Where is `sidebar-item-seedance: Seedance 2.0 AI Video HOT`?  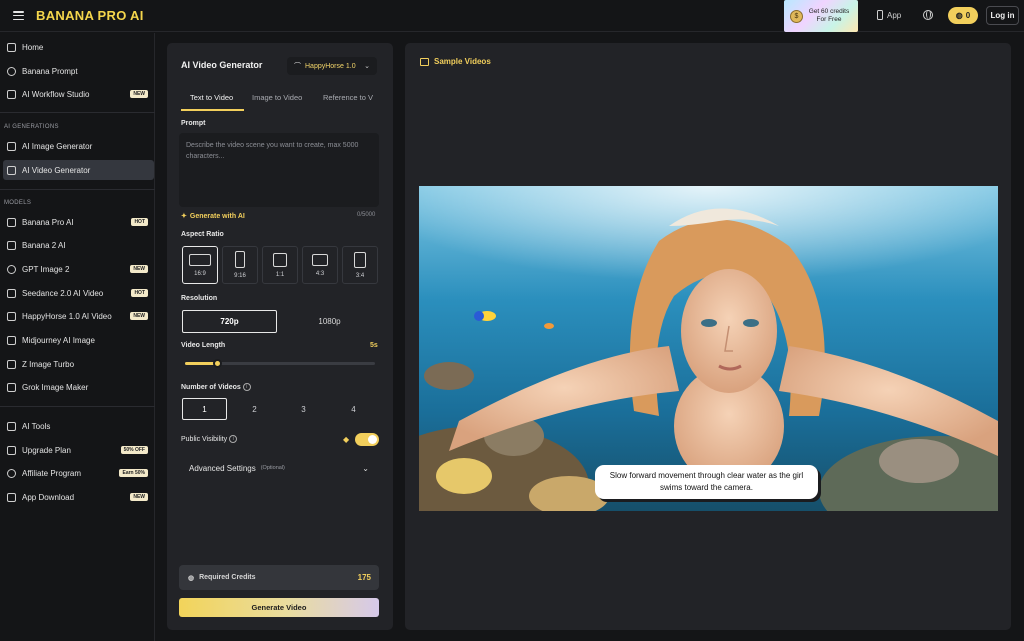
sidebar-item-seedance: Seedance 2.0 AI Video HOT is located at coordinates (78, 293).